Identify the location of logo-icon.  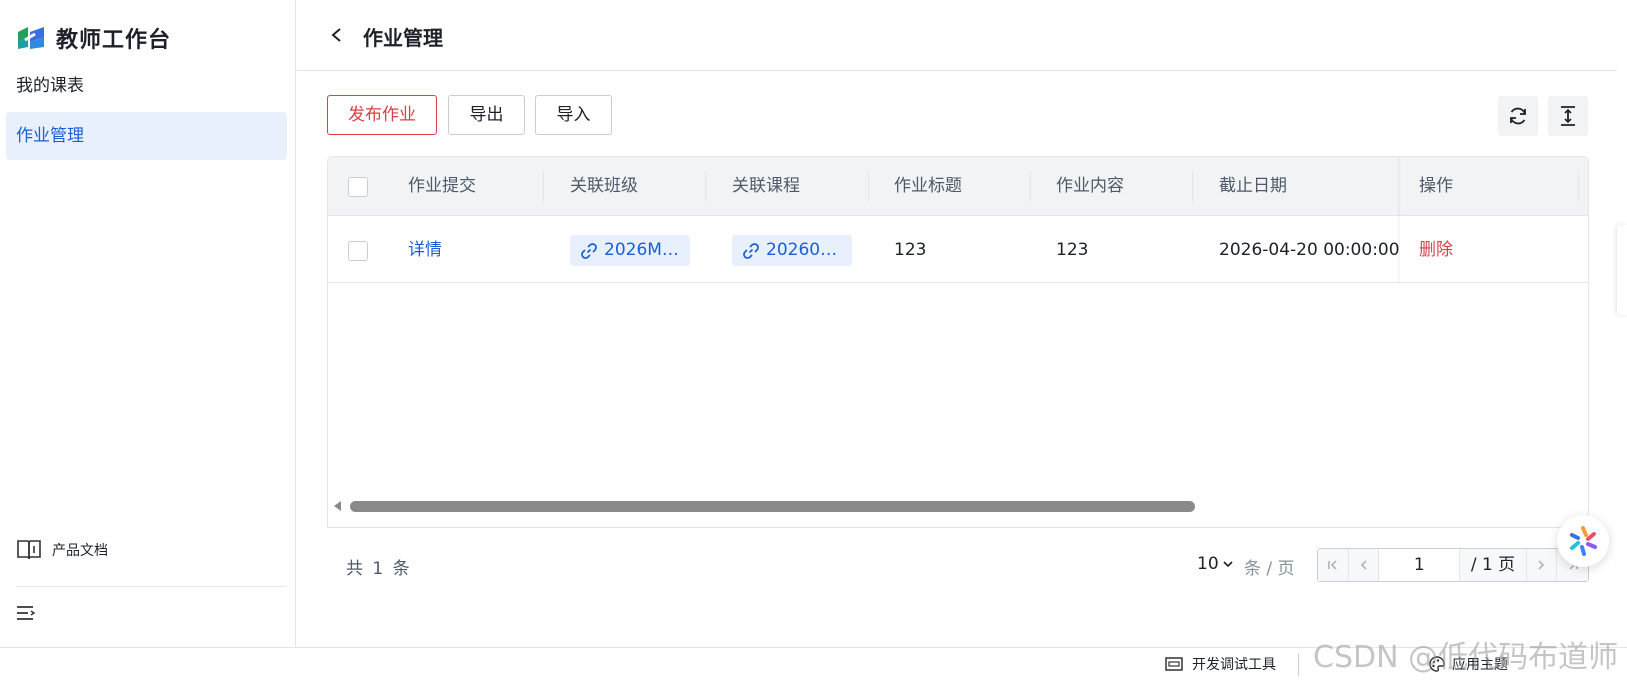
(31, 38).